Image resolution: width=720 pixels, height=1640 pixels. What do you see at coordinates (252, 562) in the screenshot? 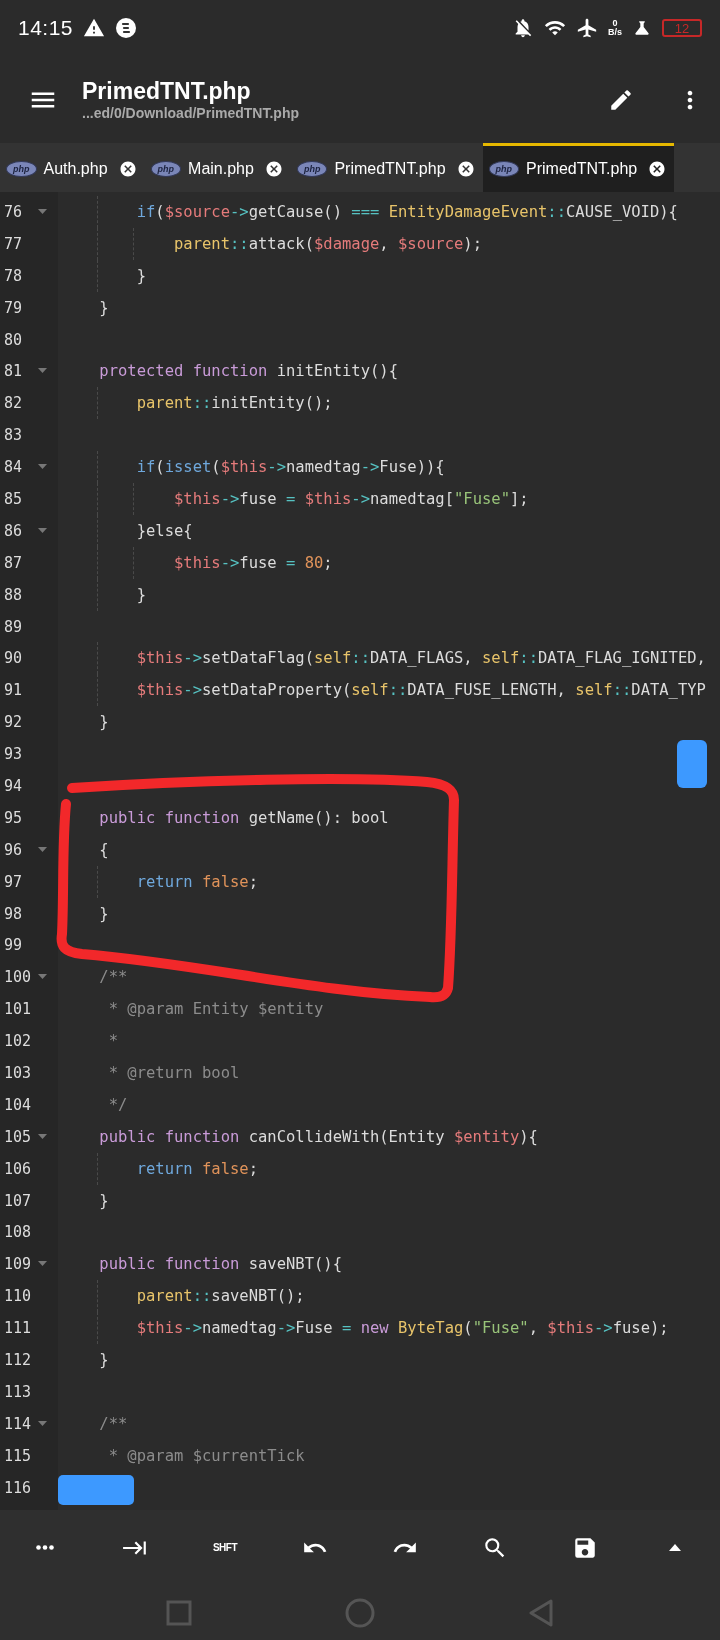
I see `code-line: $this->fuse = 80;` at bounding box center [252, 562].